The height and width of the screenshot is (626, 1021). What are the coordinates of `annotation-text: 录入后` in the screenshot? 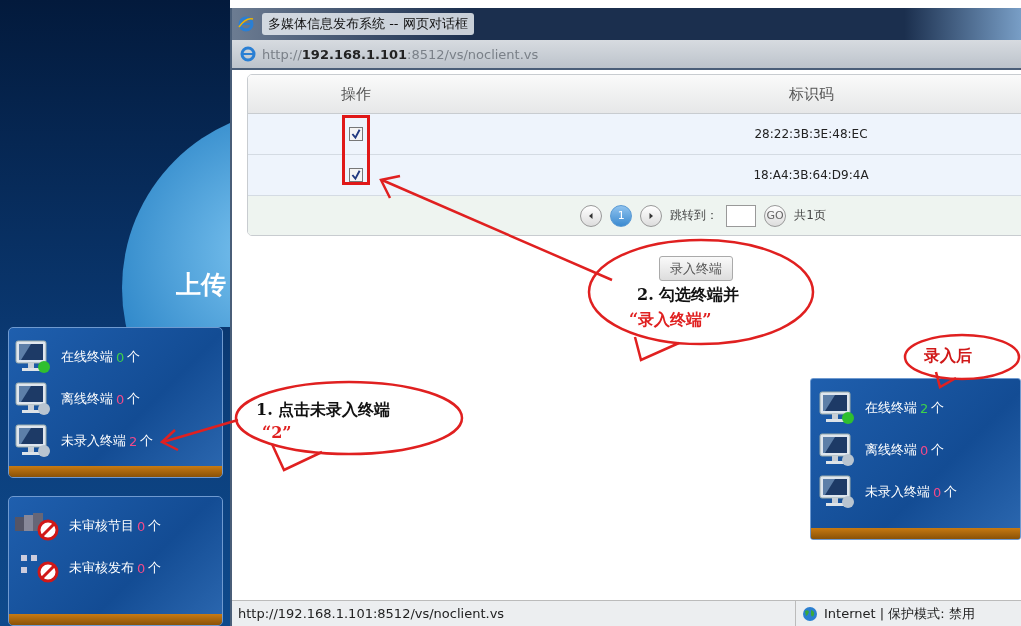 It's located at (948, 356).